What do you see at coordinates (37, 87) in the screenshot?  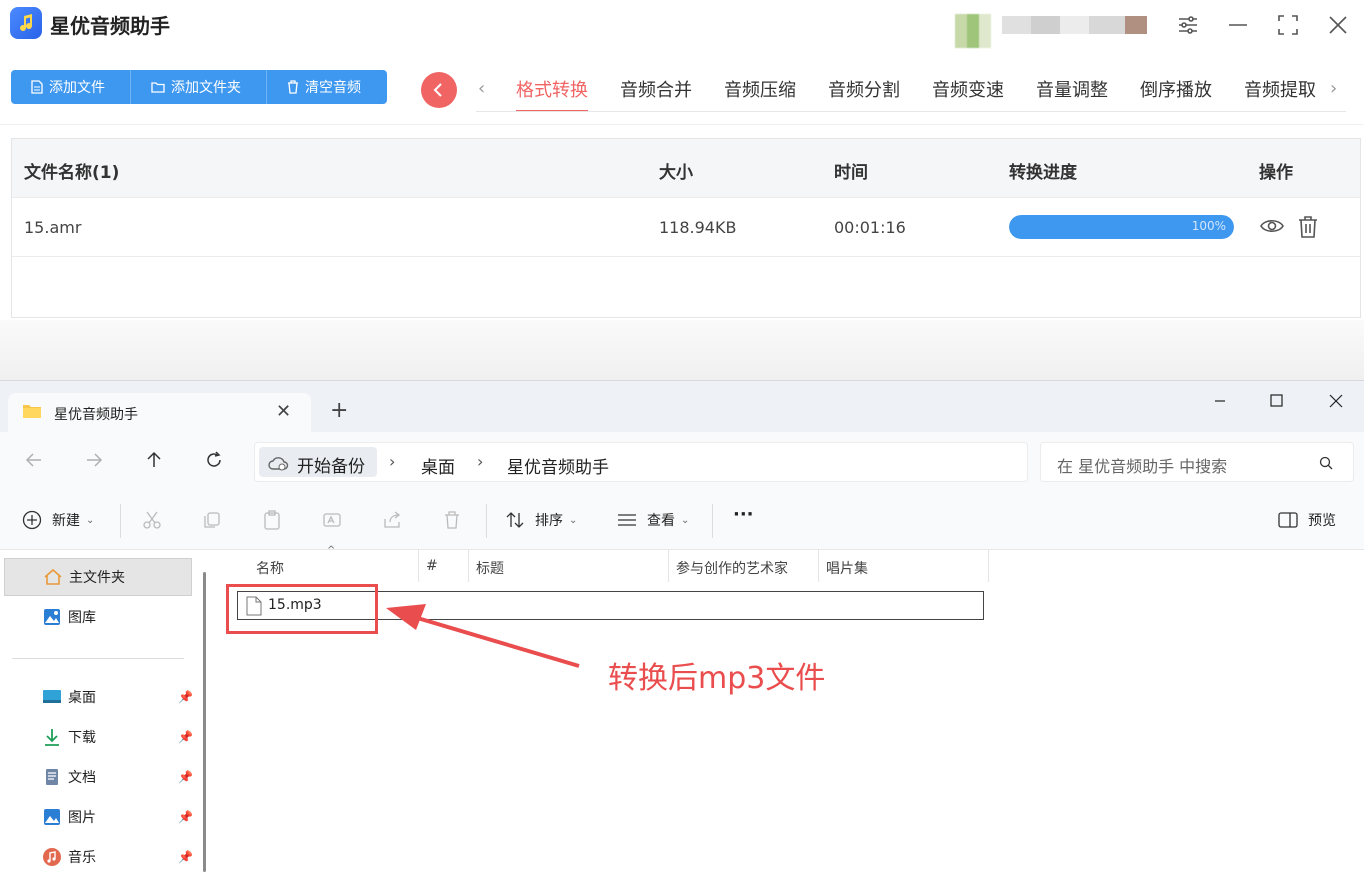 I see `file-icon` at bounding box center [37, 87].